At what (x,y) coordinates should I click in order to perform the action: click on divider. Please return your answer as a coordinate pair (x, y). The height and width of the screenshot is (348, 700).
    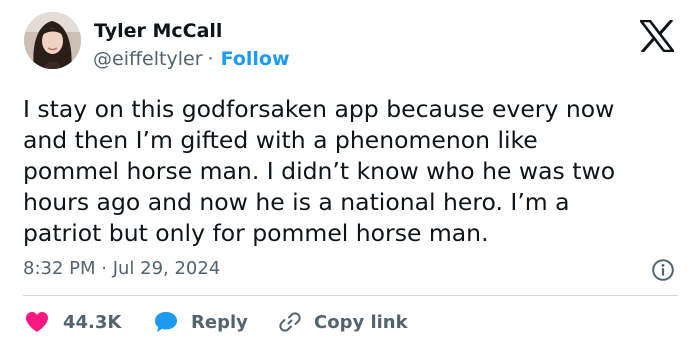
    Looking at the image, I should click on (350, 295).